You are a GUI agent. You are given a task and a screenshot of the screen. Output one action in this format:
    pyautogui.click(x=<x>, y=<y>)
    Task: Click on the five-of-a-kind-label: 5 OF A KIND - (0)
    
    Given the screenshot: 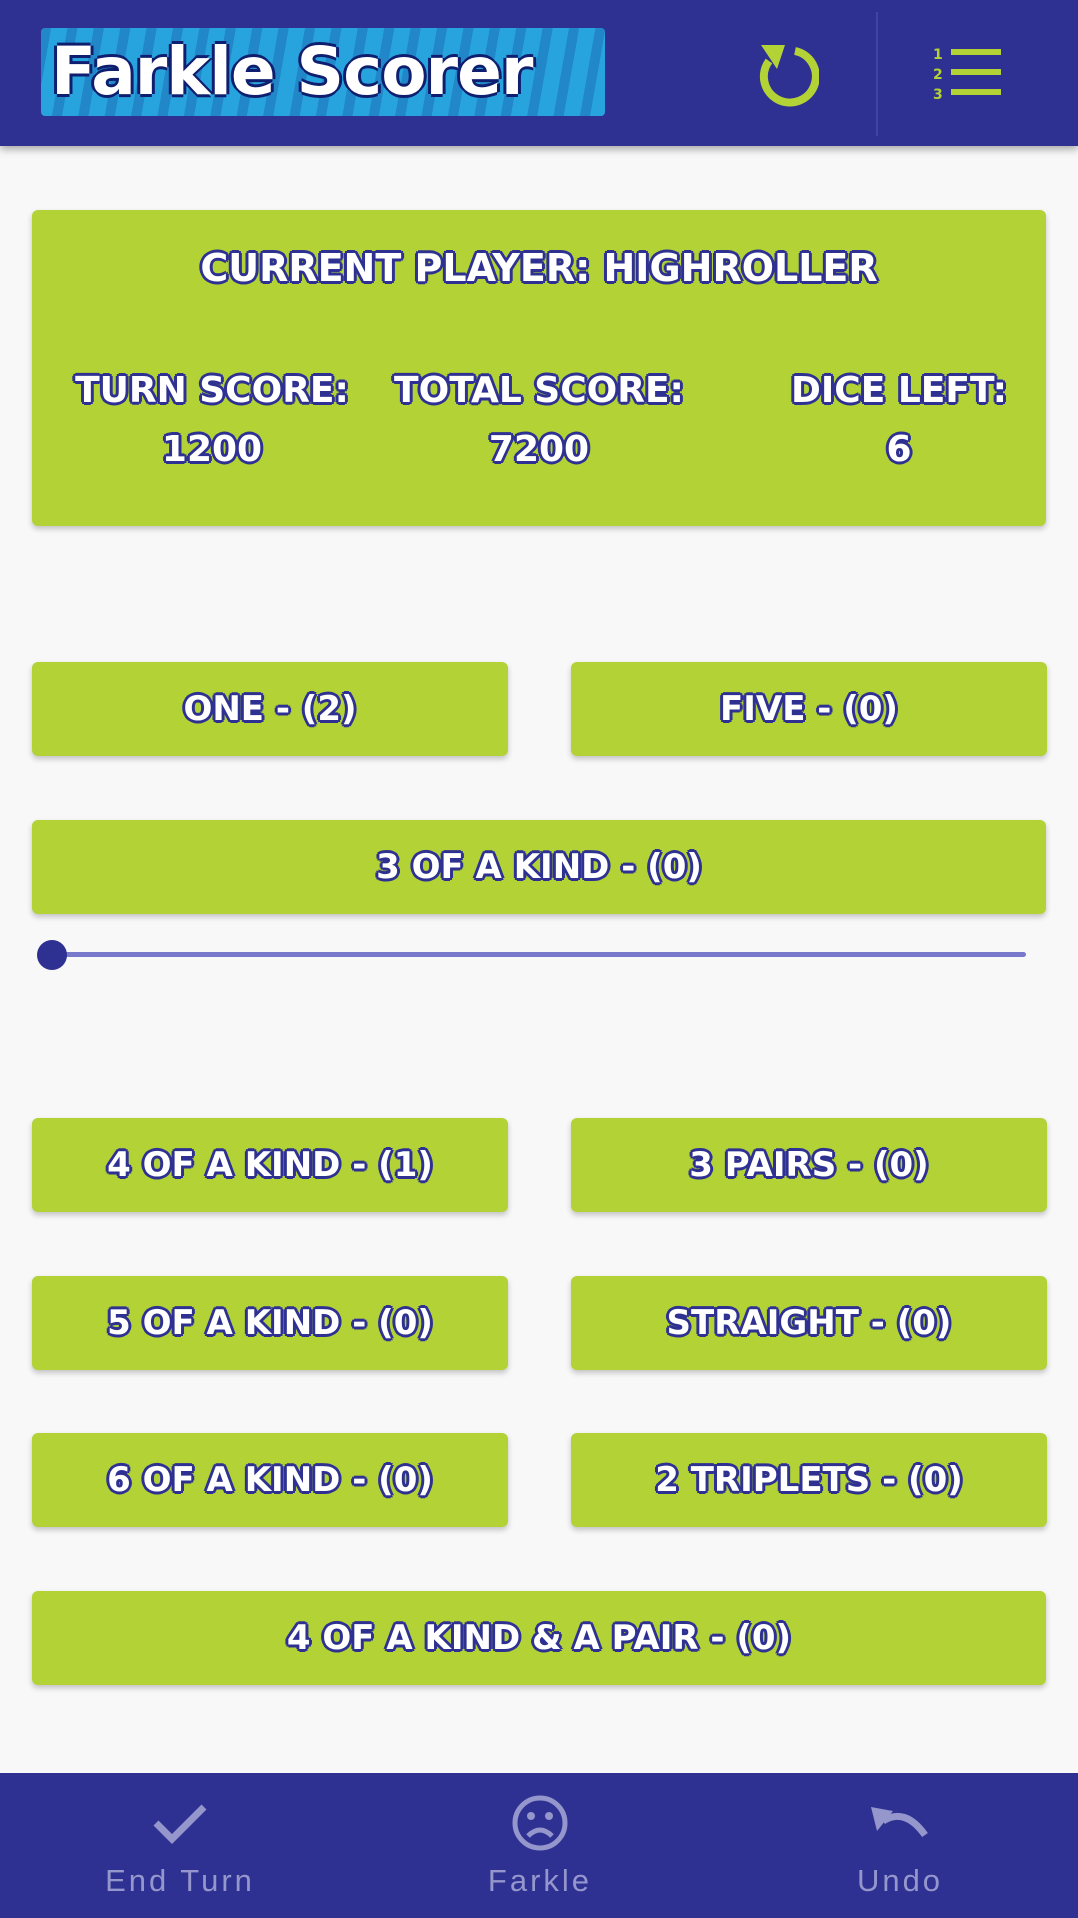 What is the action you would take?
    pyautogui.click(x=270, y=1323)
    